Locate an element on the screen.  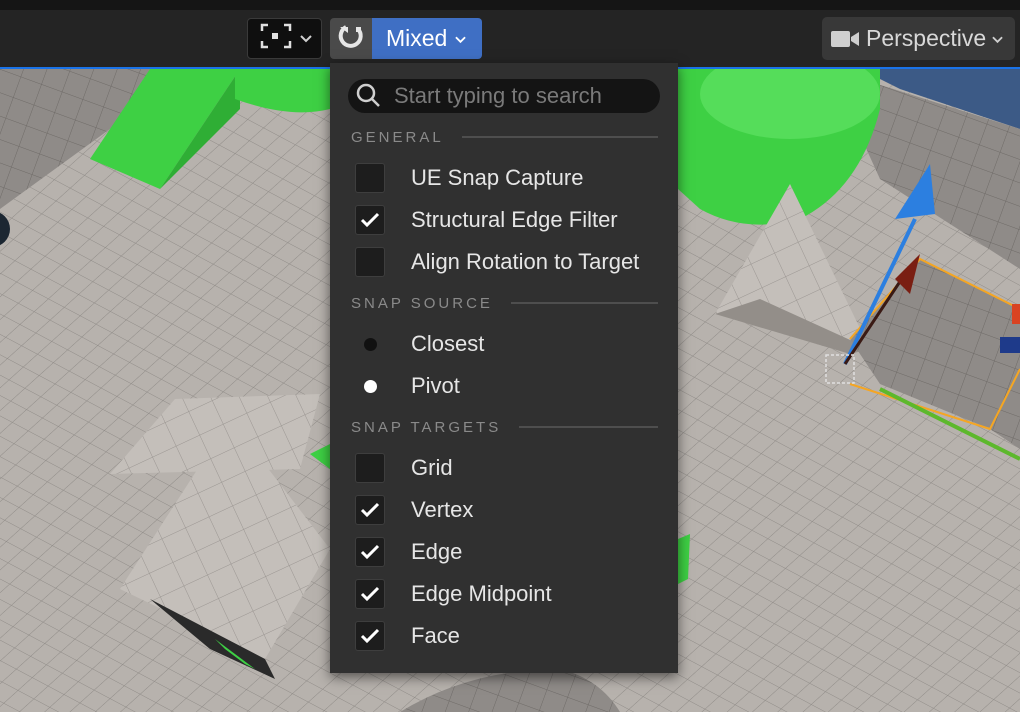
section-title-snap-targets: SNAP TARGETS is located at coordinates (426, 427).